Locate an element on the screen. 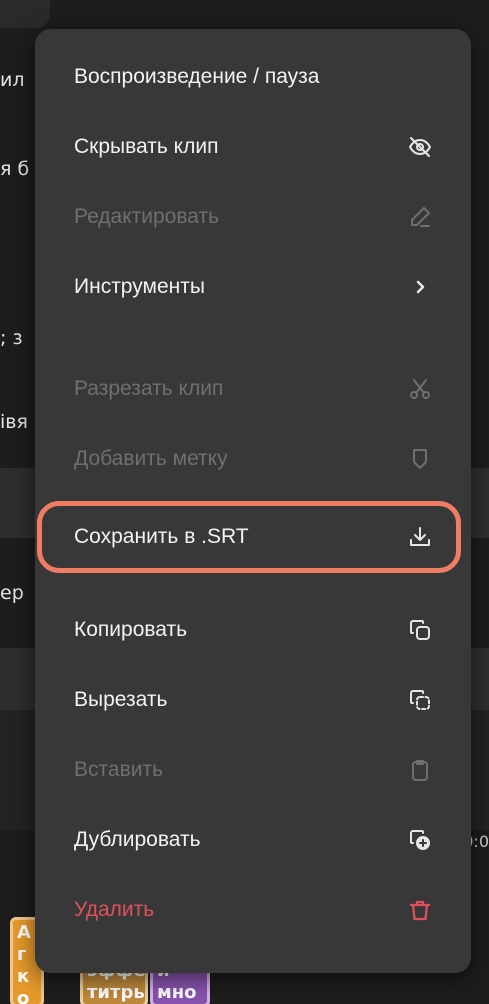  menu-item-copy: Копировать is located at coordinates (253, 630).